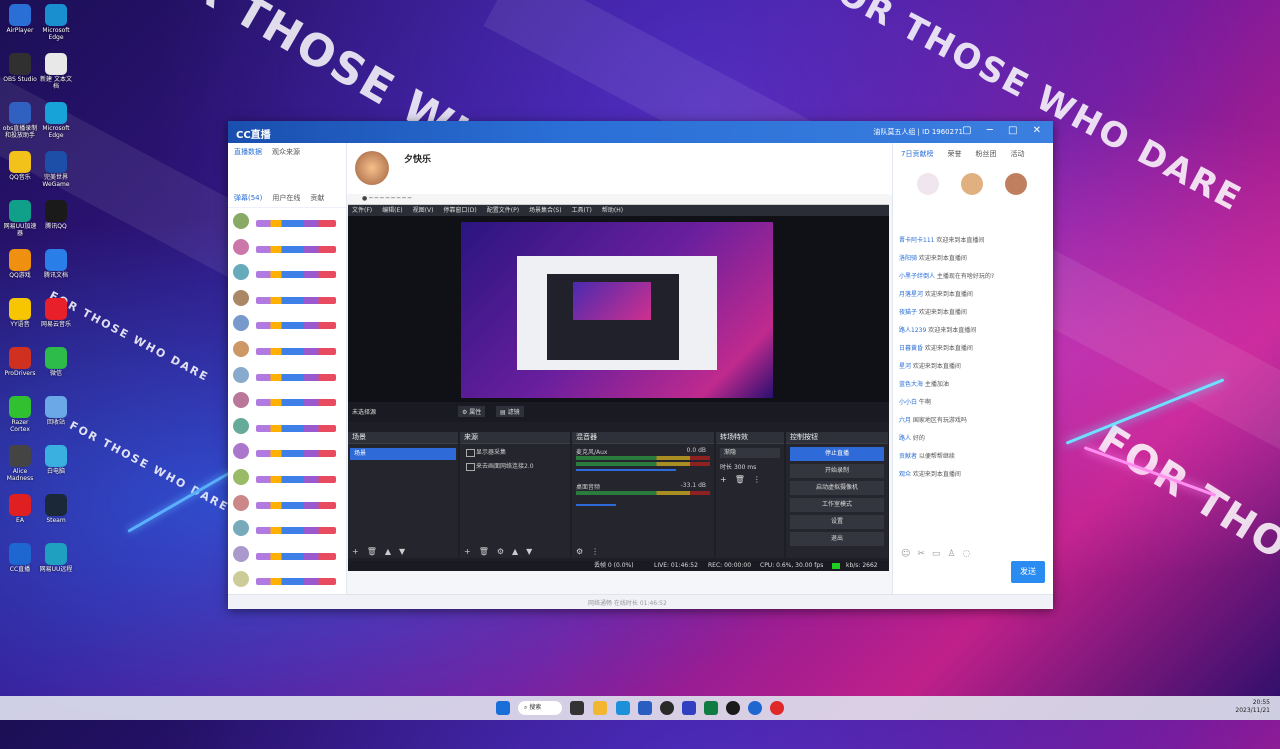 The image size is (1280, 749). What do you see at coordinates (972, 293) in the screenshot?
I see `chat-message: 月落星河 欢迎来到本直播间` at bounding box center [972, 293].